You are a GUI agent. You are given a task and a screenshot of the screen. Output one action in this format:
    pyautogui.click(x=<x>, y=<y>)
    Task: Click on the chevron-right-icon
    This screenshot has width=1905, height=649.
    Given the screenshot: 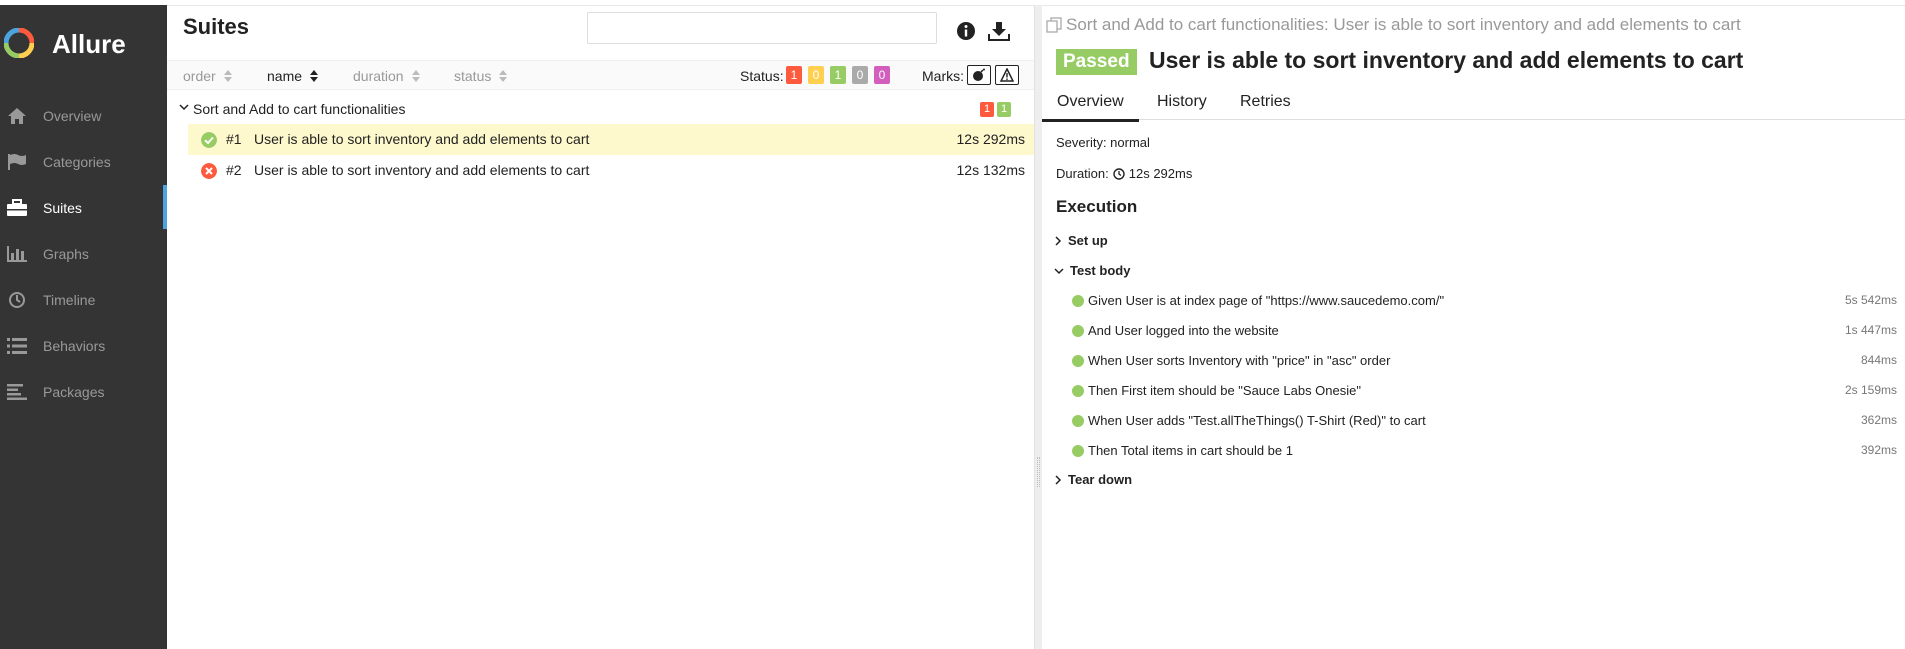 What is the action you would take?
    pyautogui.click(x=1058, y=240)
    